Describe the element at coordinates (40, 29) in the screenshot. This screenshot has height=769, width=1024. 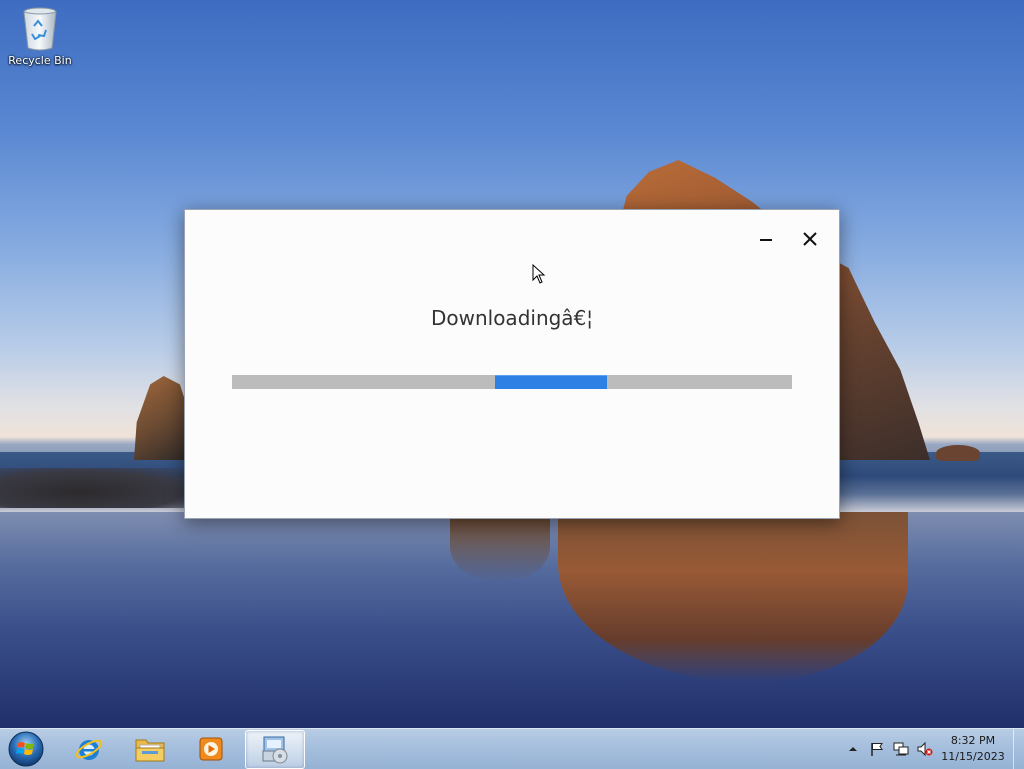
I see `recycle-bin-icon` at that location.